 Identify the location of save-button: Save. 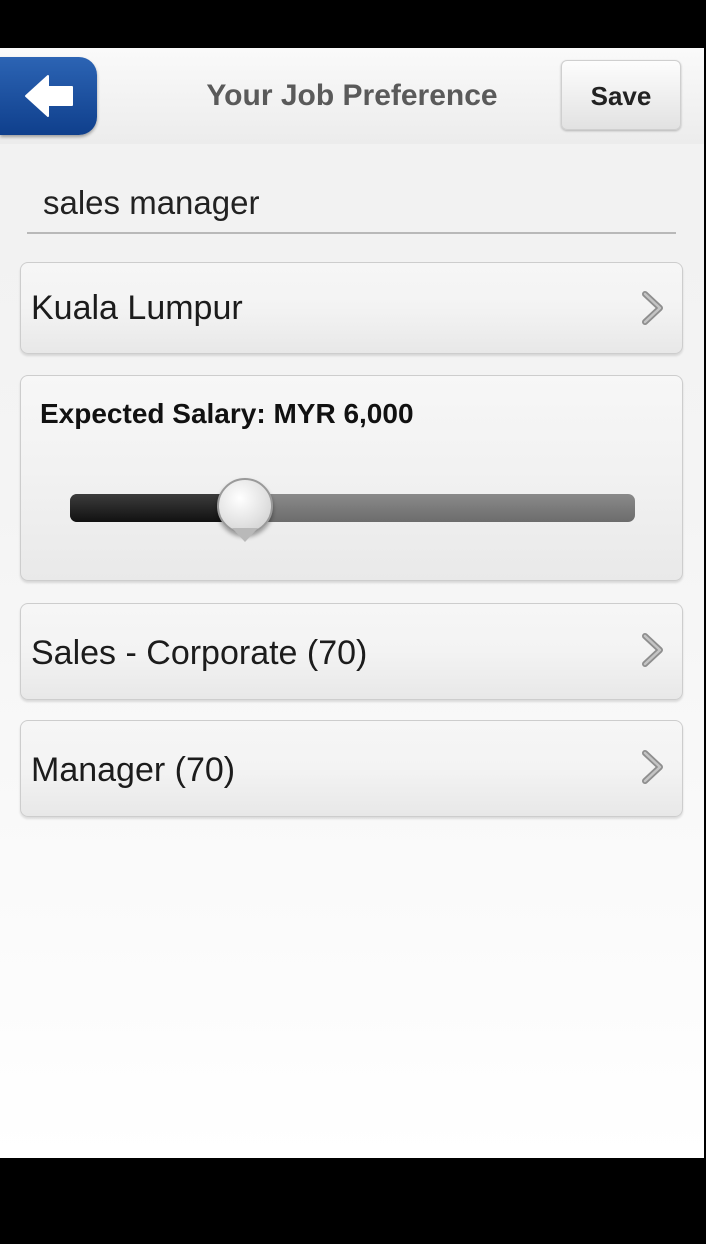
(621, 95).